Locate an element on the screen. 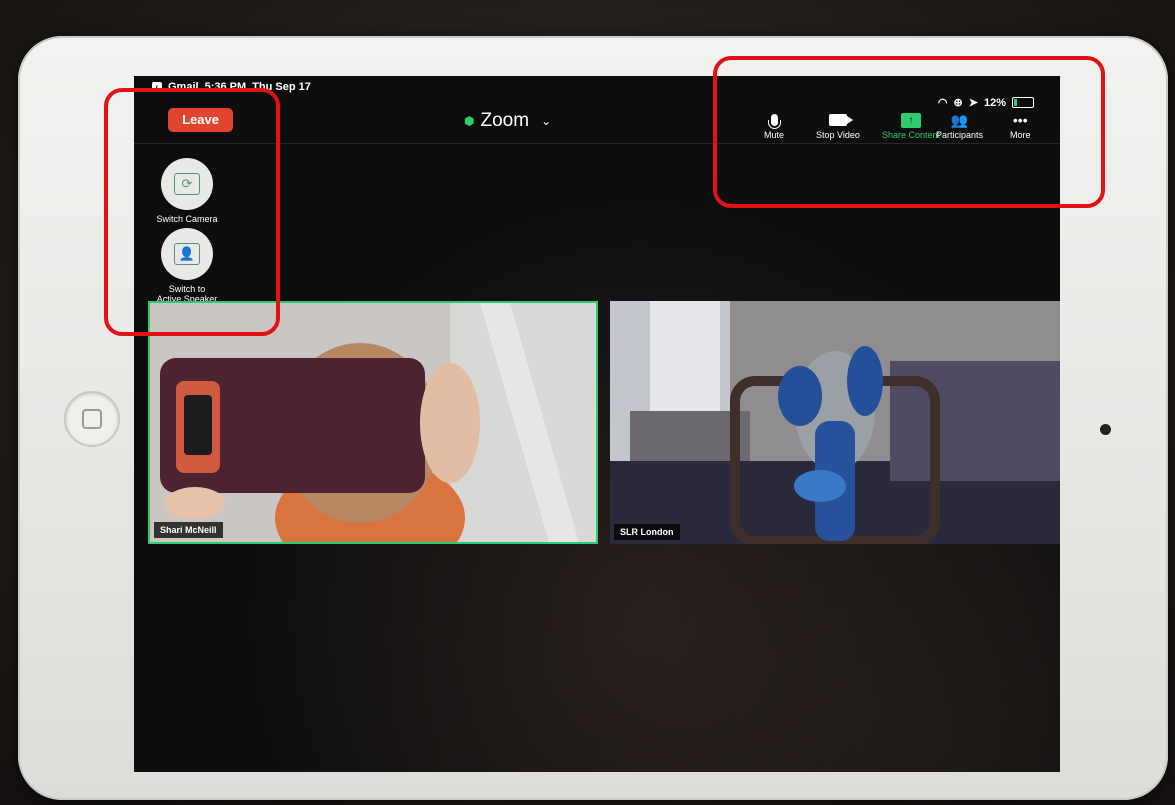 The image size is (1175, 805). chevron-down-icon: ⌄ is located at coordinates (546, 121).